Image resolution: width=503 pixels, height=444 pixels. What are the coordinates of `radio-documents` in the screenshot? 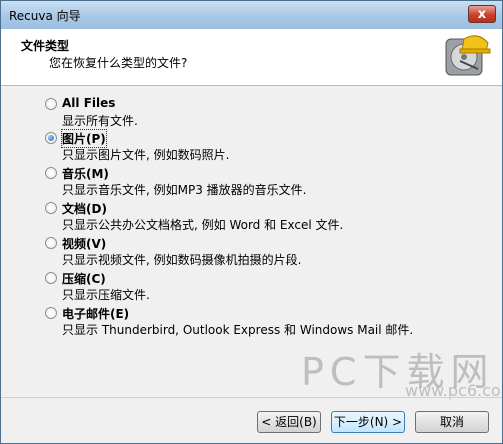 It's located at (51, 208).